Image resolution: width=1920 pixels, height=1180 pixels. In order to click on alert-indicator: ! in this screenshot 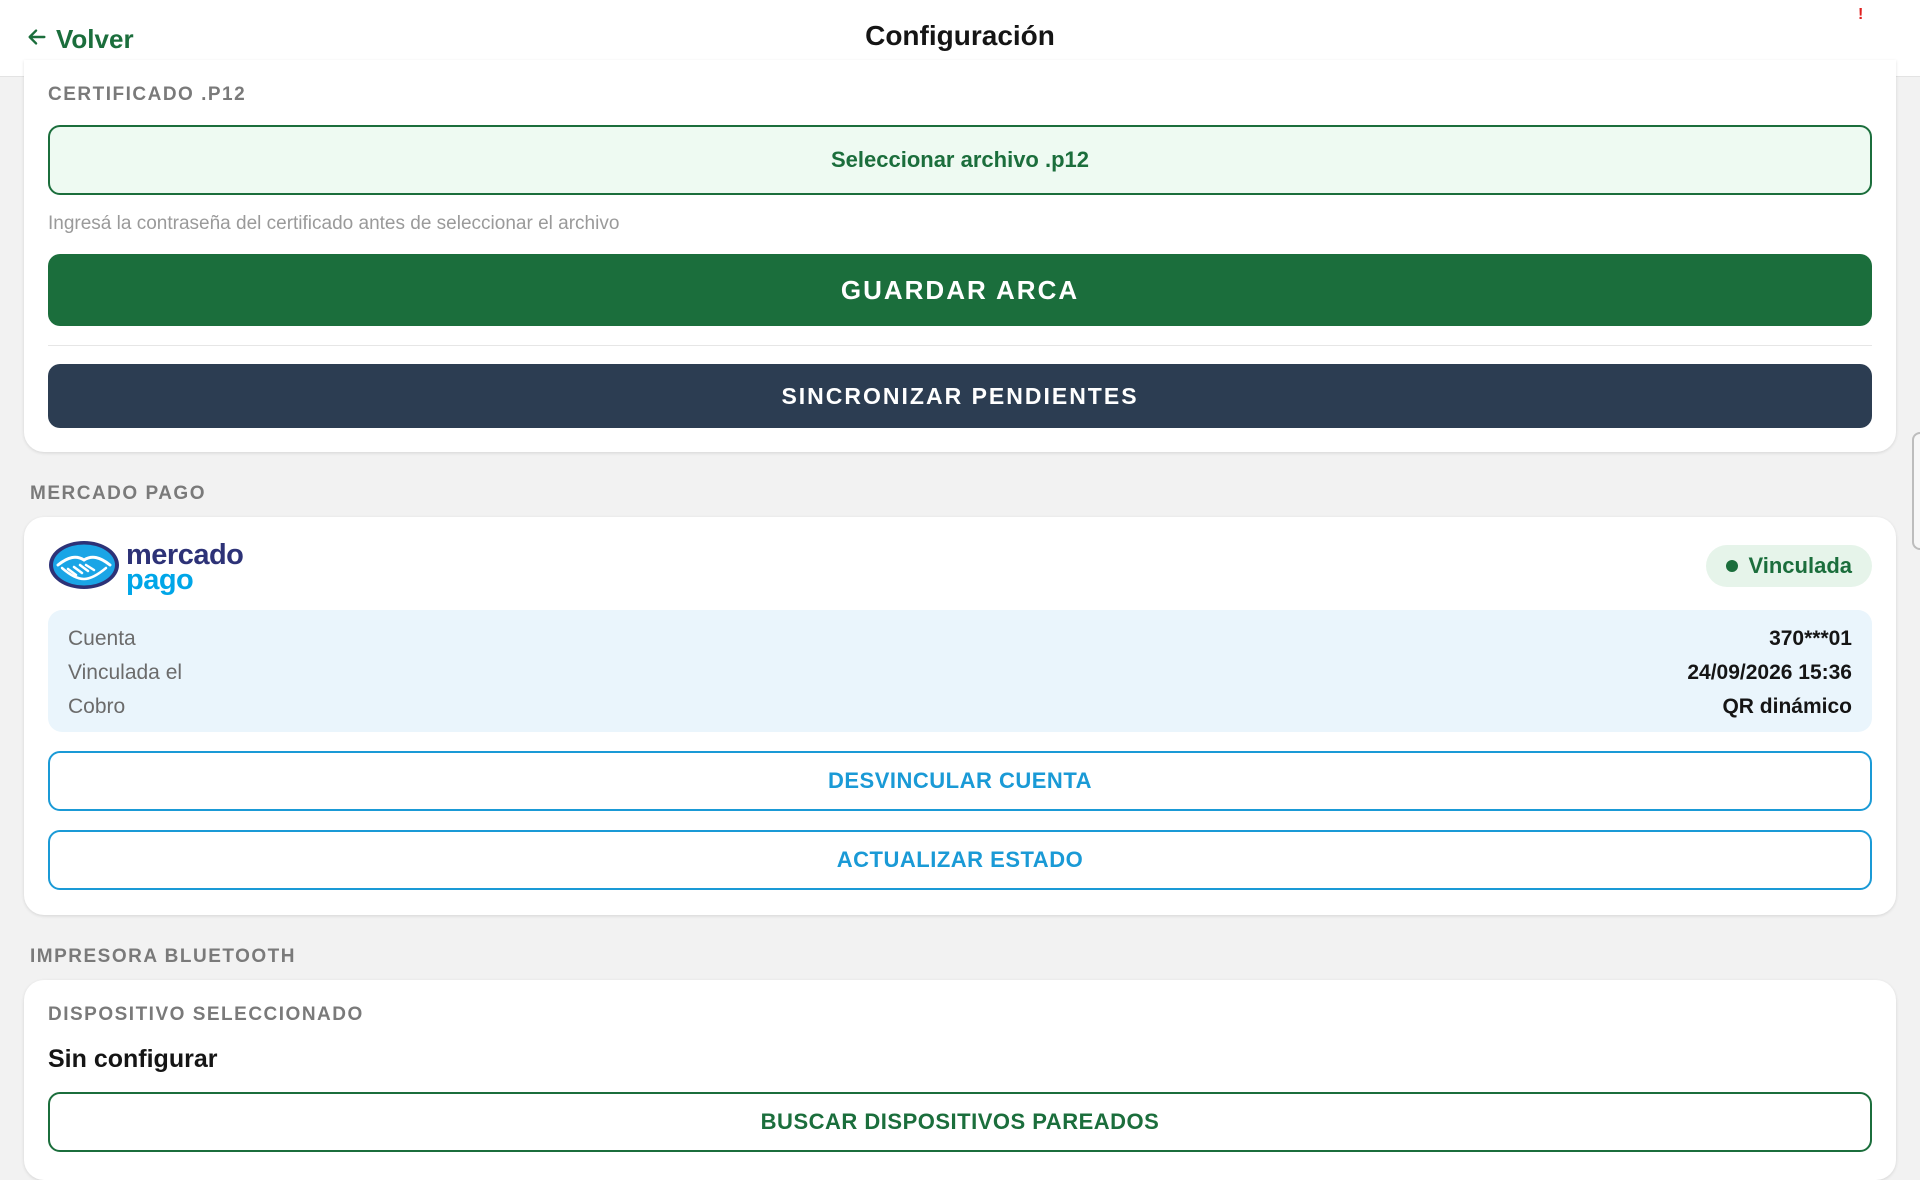, I will do `click(1861, 14)`.